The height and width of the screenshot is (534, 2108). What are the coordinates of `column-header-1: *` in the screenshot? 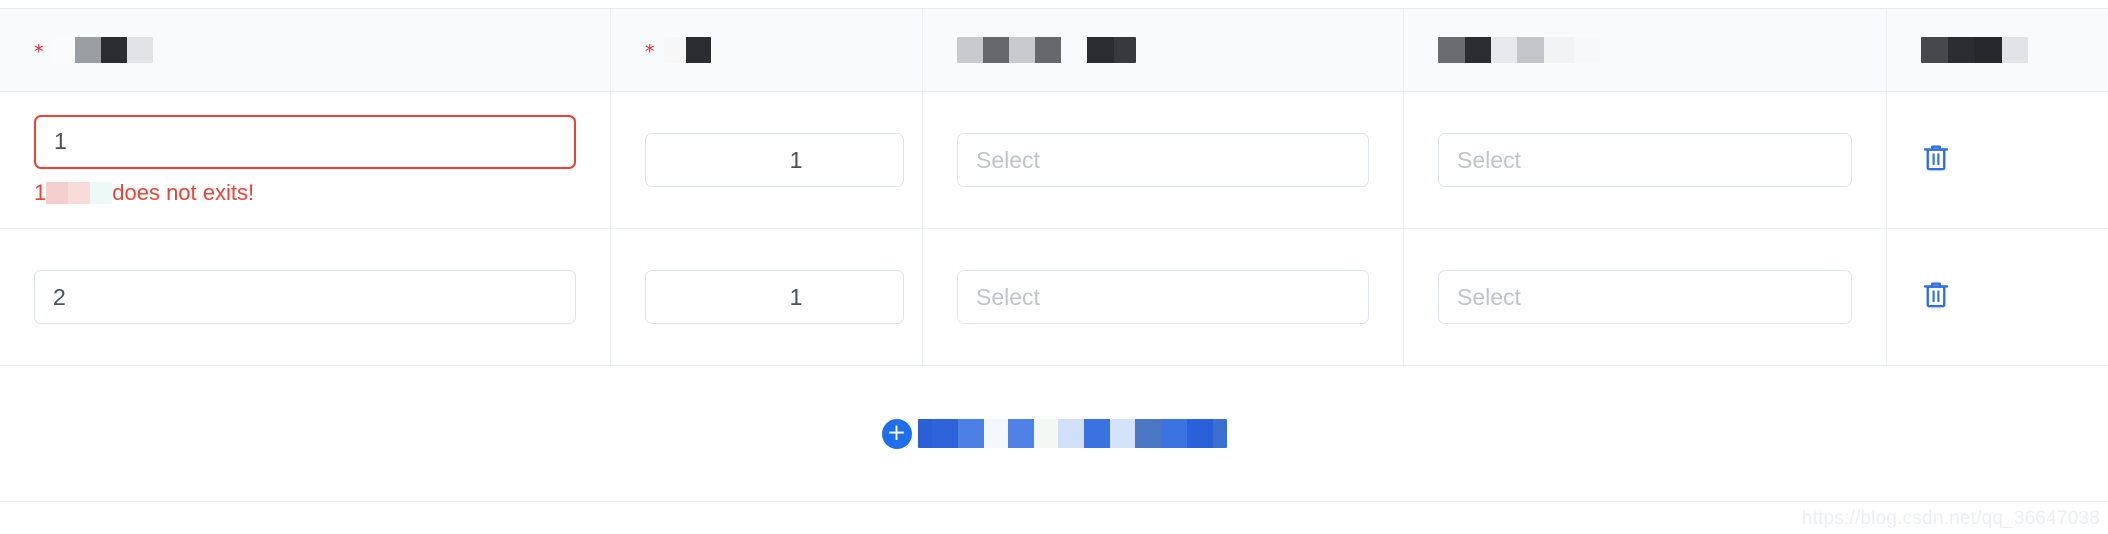 It's located at (305, 50).